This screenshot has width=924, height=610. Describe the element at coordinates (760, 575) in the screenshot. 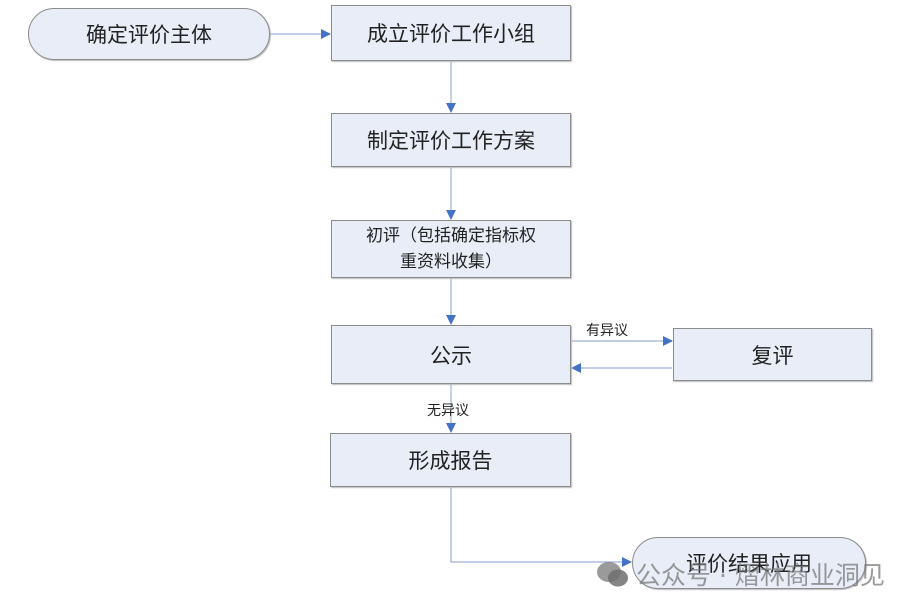

I see `watermark-text: 公众号 · 熠林商业洞见` at that location.